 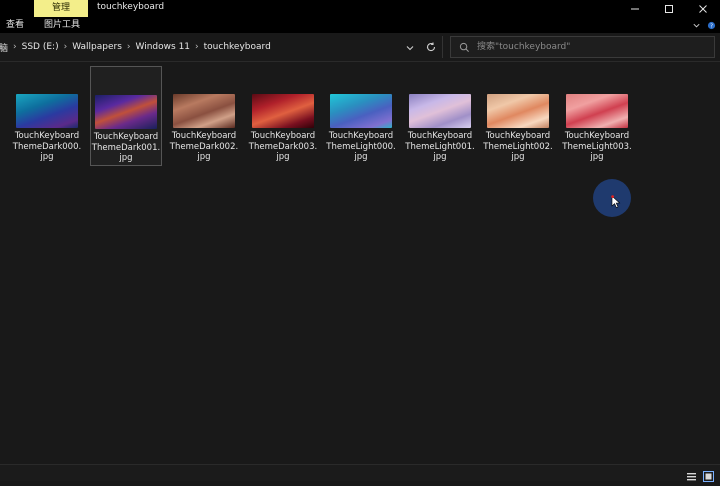 I want to click on title-bar: 管理 touchkeyboard, so click(x=360, y=8).